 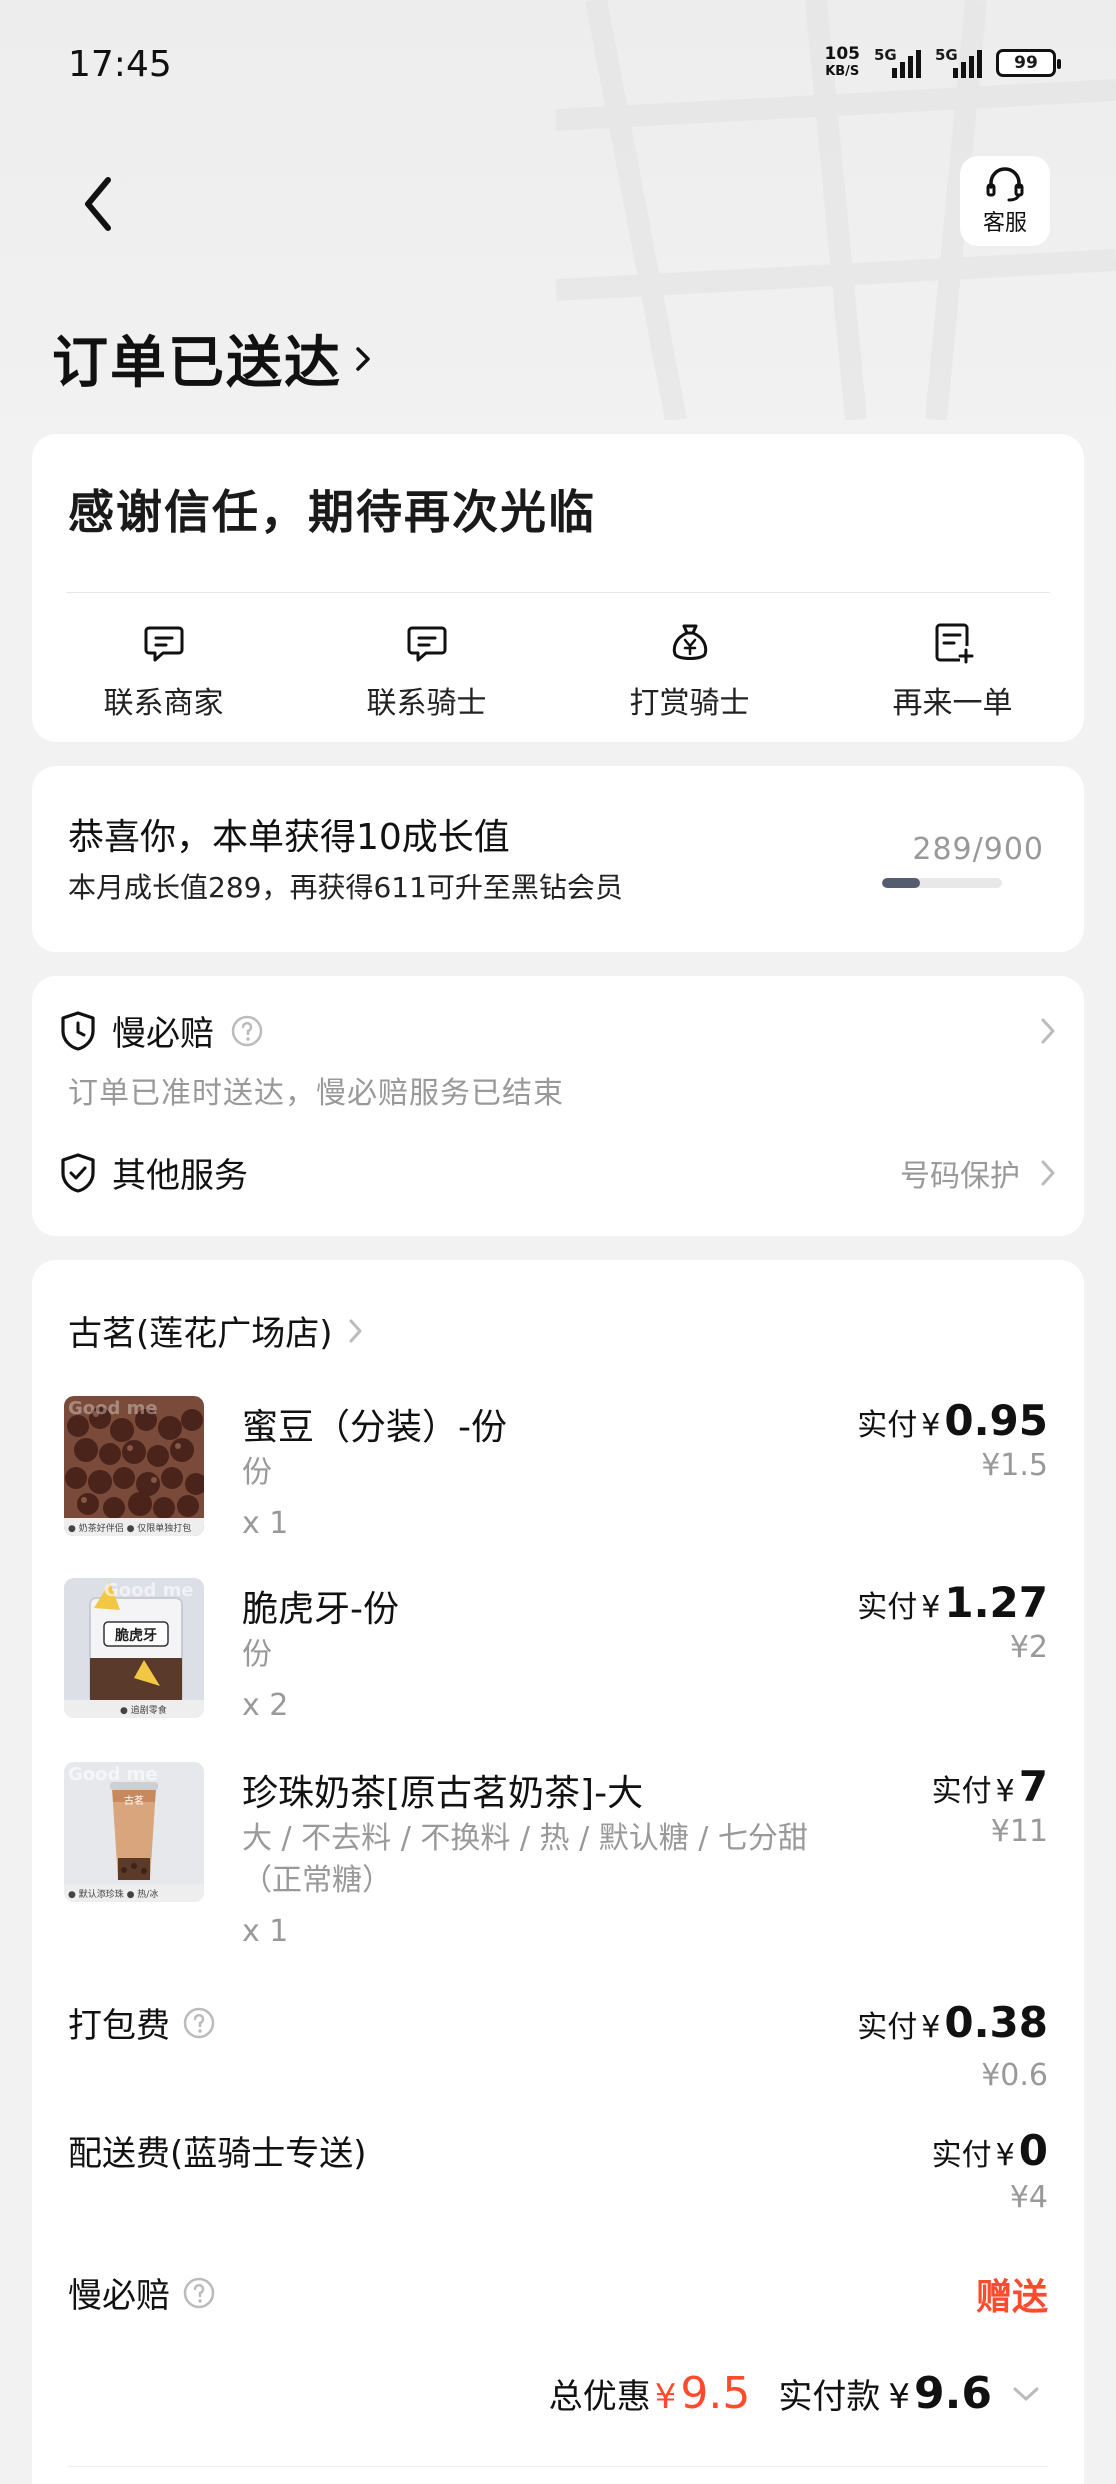 What do you see at coordinates (952, 2022) in the screenshot?
I see `fee-paid: 实付 ¥ 0.38` at bounding box center [952, 2022].